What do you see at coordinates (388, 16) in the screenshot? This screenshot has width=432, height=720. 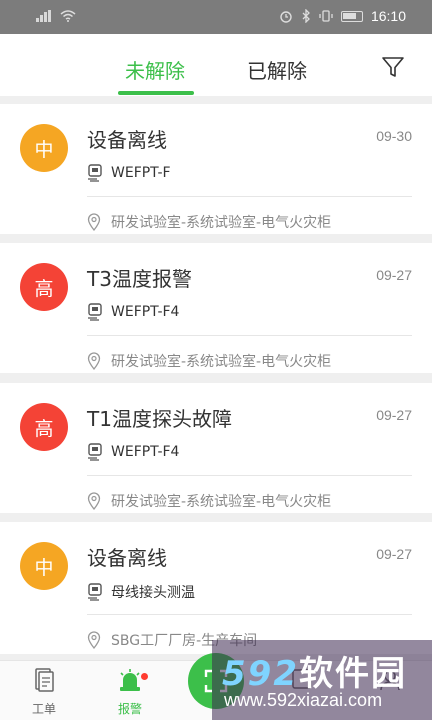 I see `status-time: 16:10` at bounding box center [388, 16].